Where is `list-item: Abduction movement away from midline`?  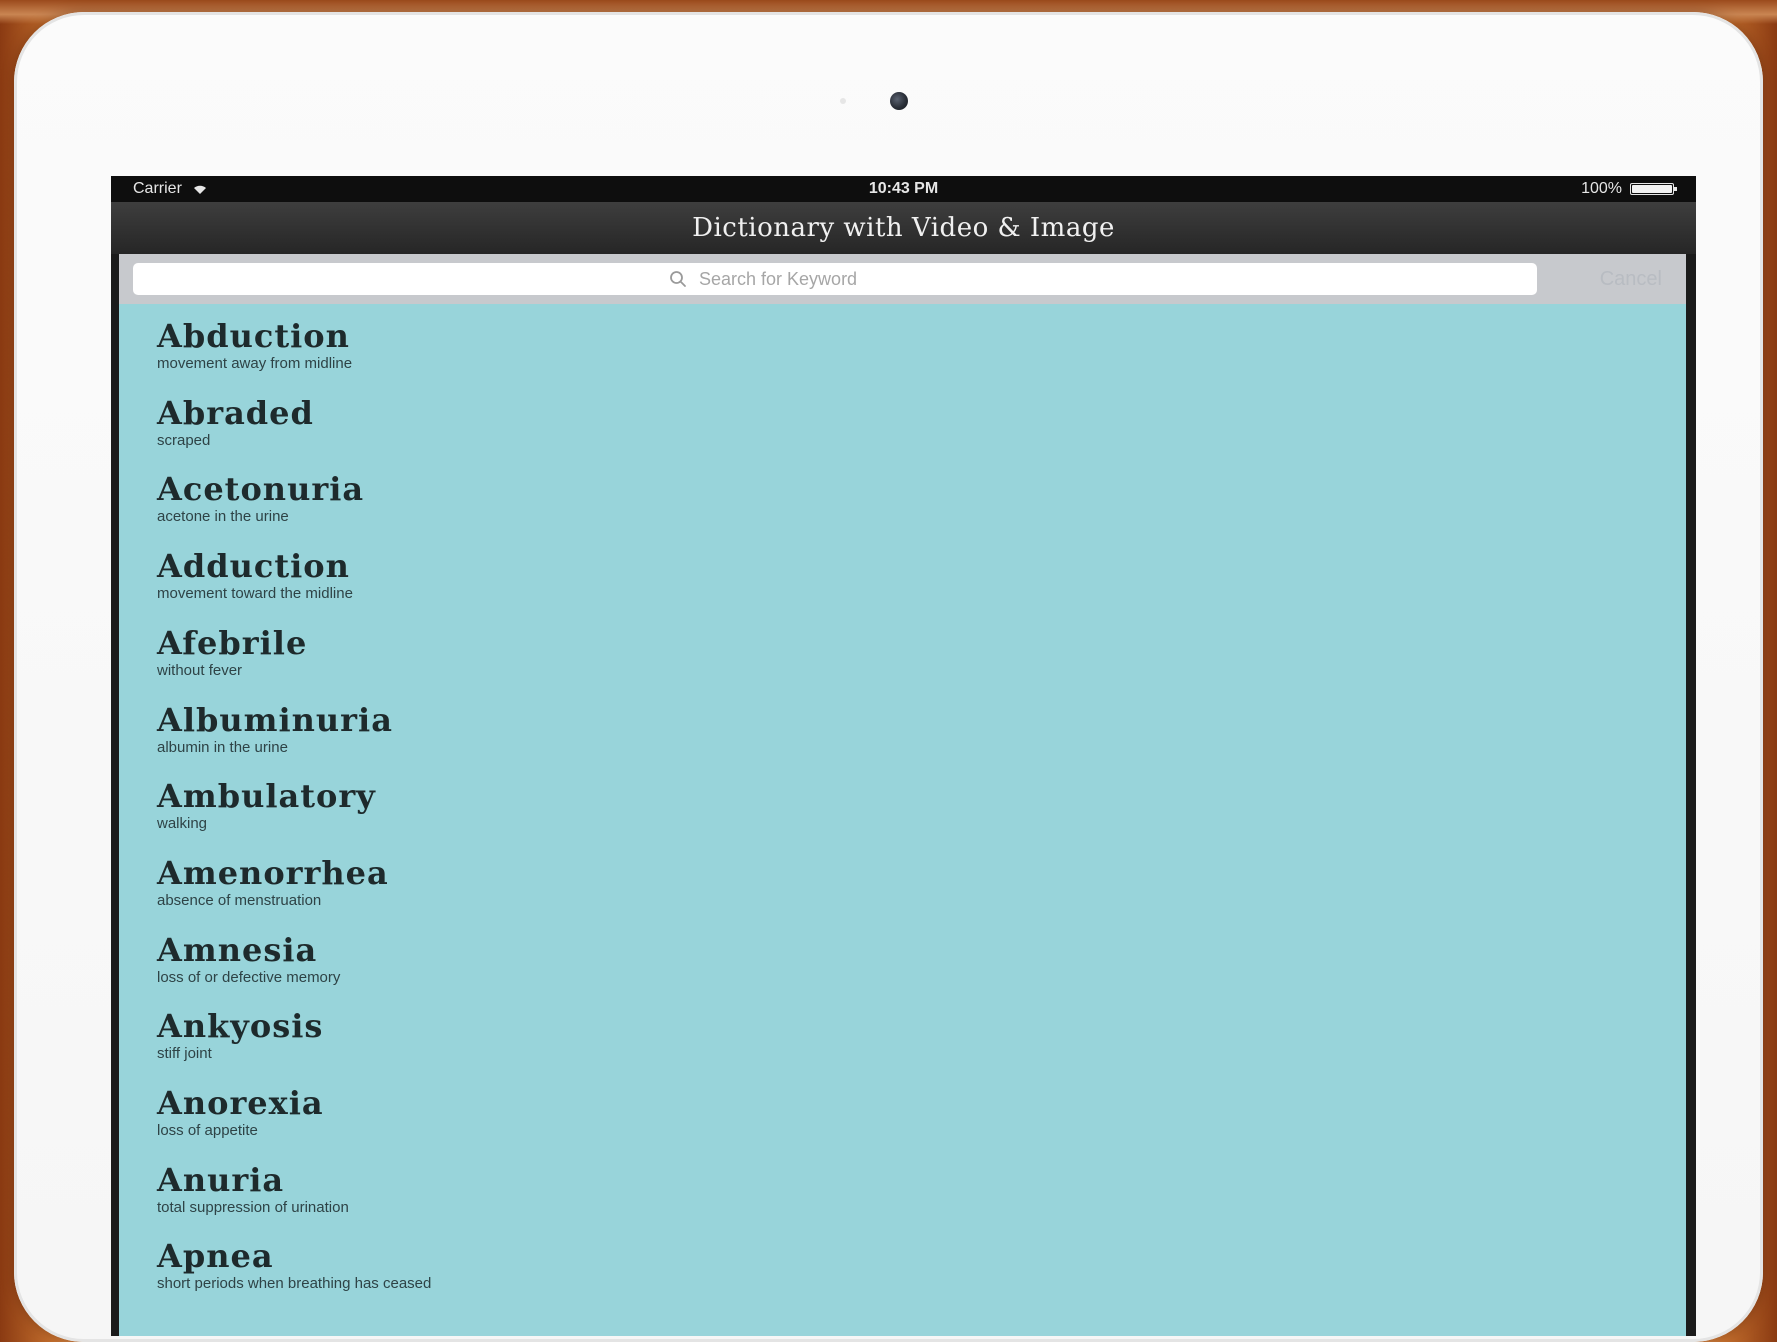 list-item: Abduction movement away from midline is located at coordinates (907, 353).